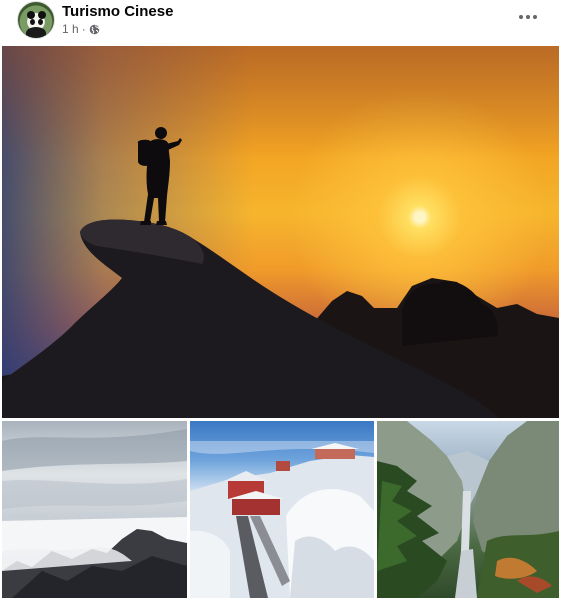 This screenshot has width=561, height=600. I want to click on hiker-figure, so click(159, 176).